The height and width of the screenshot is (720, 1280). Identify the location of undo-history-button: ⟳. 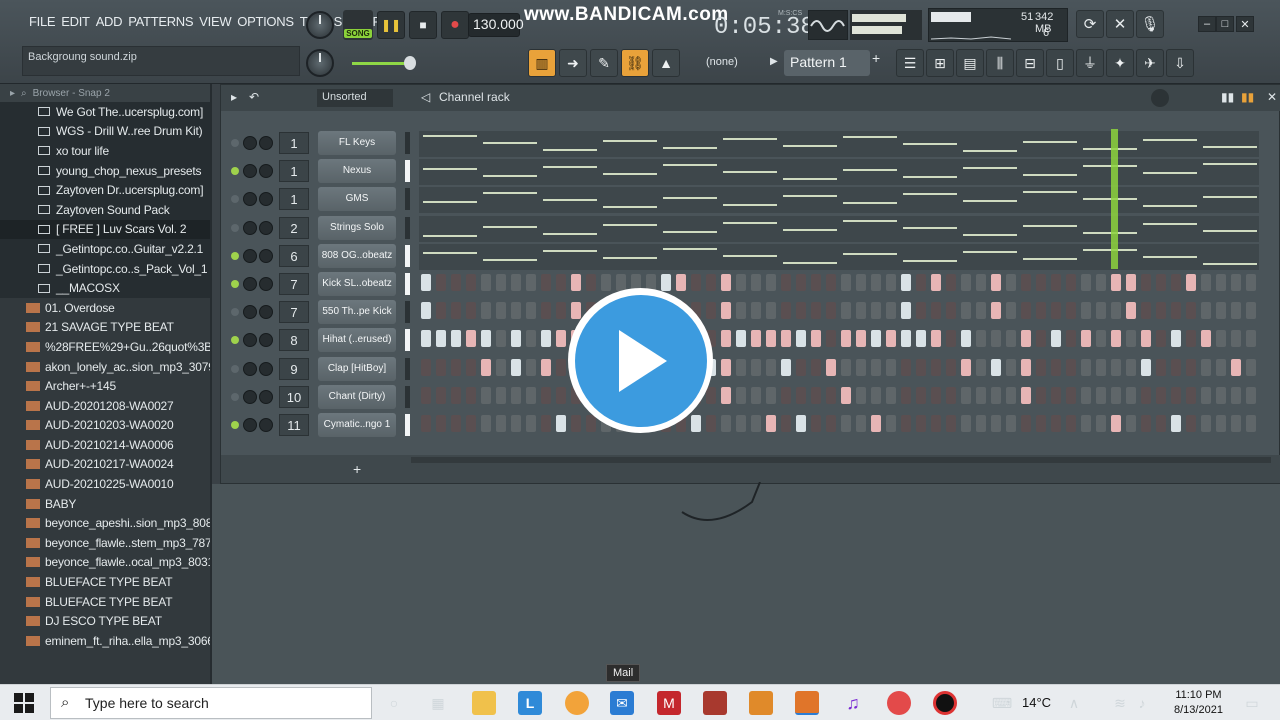
(1090, 24).